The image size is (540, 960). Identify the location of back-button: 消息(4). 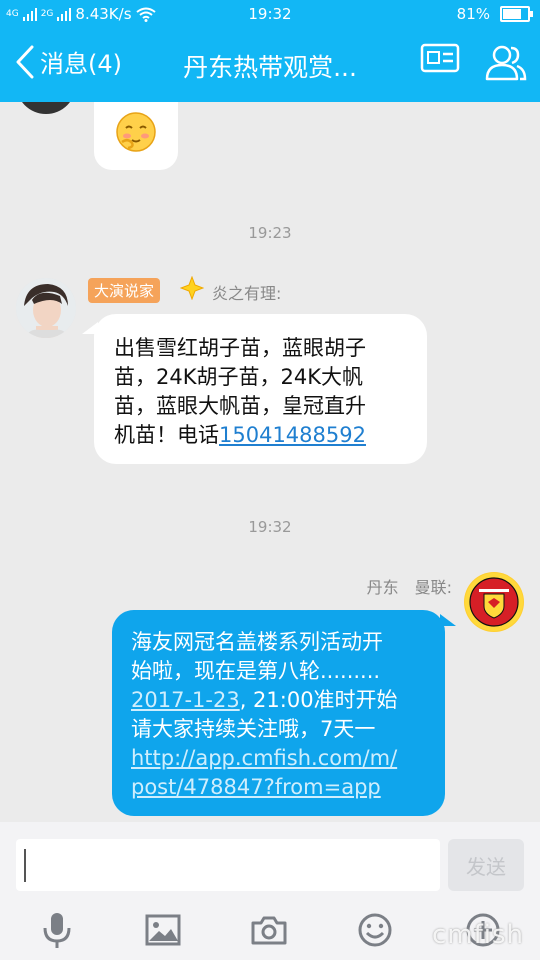
(68, 61).